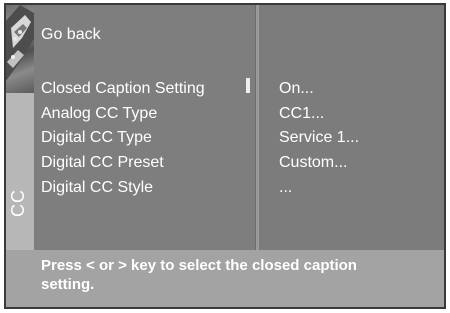 The width and height of the screenshot is (450, 313). What do you see at coordinates (71, 35) in the screenshot?
I see `go-back-menu-item: Go back` at bounding box center [71, 35].